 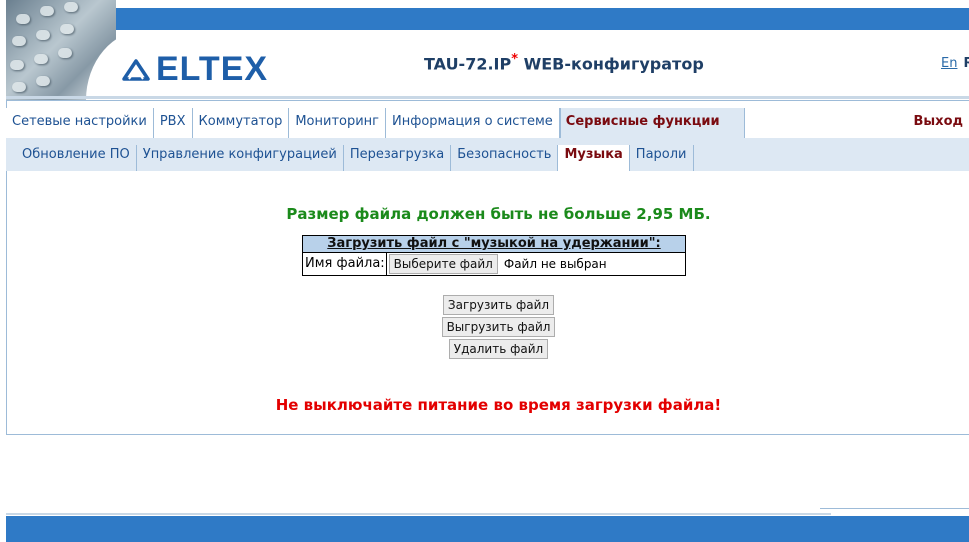 I want to click on download-file-button: Выгрузить файл, so click(x=498, y=327).